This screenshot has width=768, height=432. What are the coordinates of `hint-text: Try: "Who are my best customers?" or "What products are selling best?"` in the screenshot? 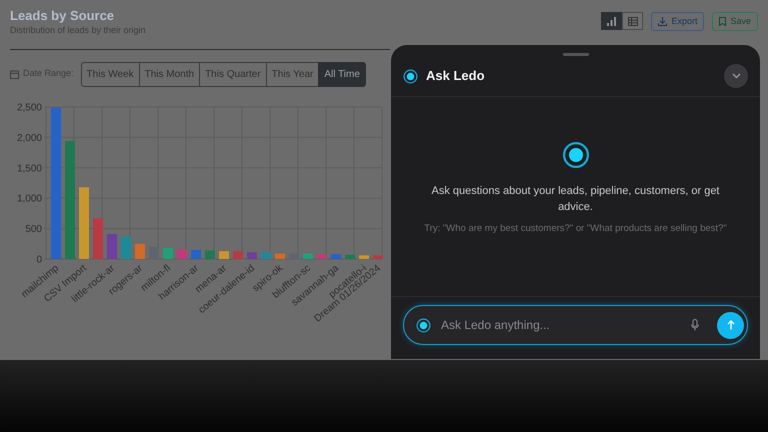 It's located at (575, 229).